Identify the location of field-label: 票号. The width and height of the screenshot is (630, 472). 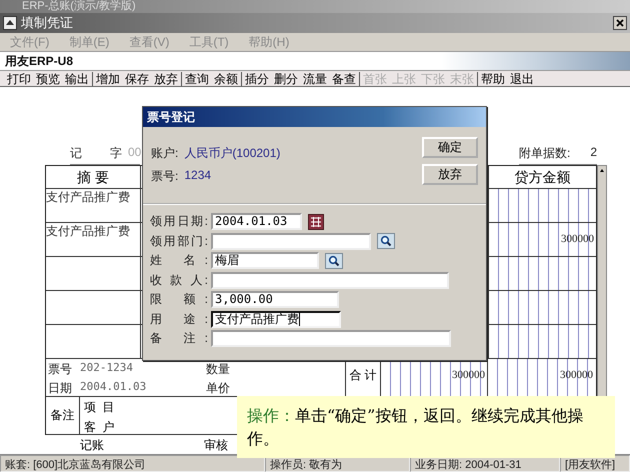
(60, 369).